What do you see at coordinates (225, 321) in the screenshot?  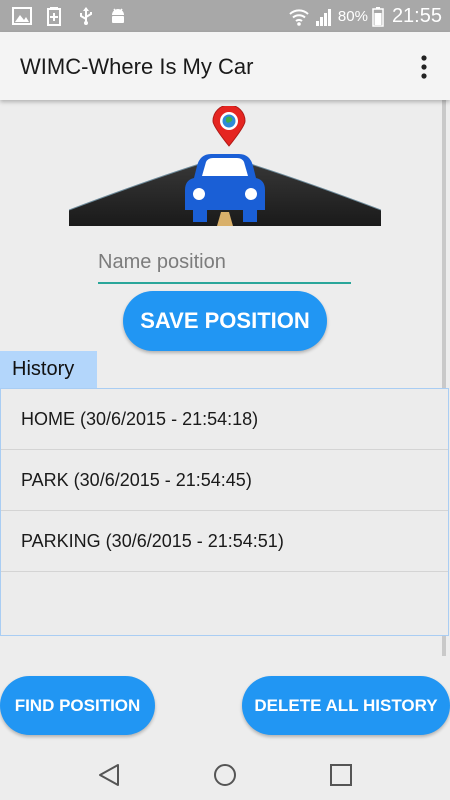 I see `save-position-button: SAVE POSITION` at bounding box center [225, 321].